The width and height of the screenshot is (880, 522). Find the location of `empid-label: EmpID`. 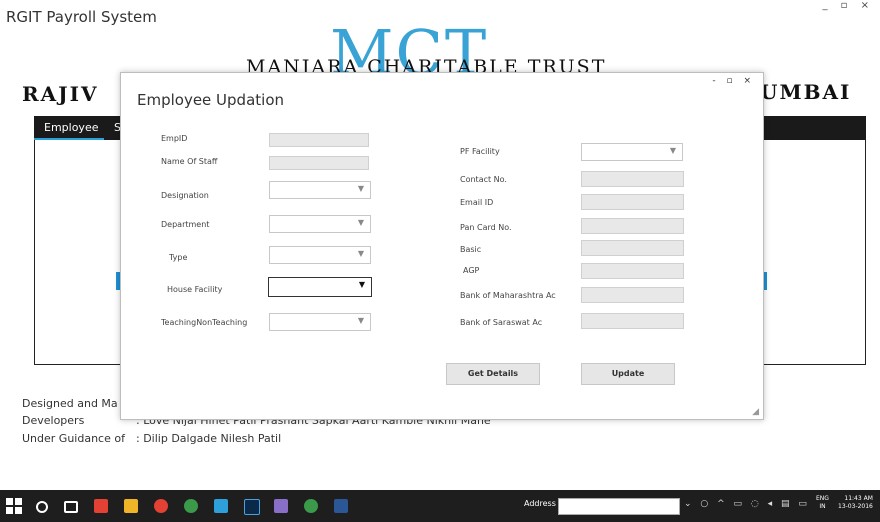

empid-label: EmpID is located at coordinates (174, 138).